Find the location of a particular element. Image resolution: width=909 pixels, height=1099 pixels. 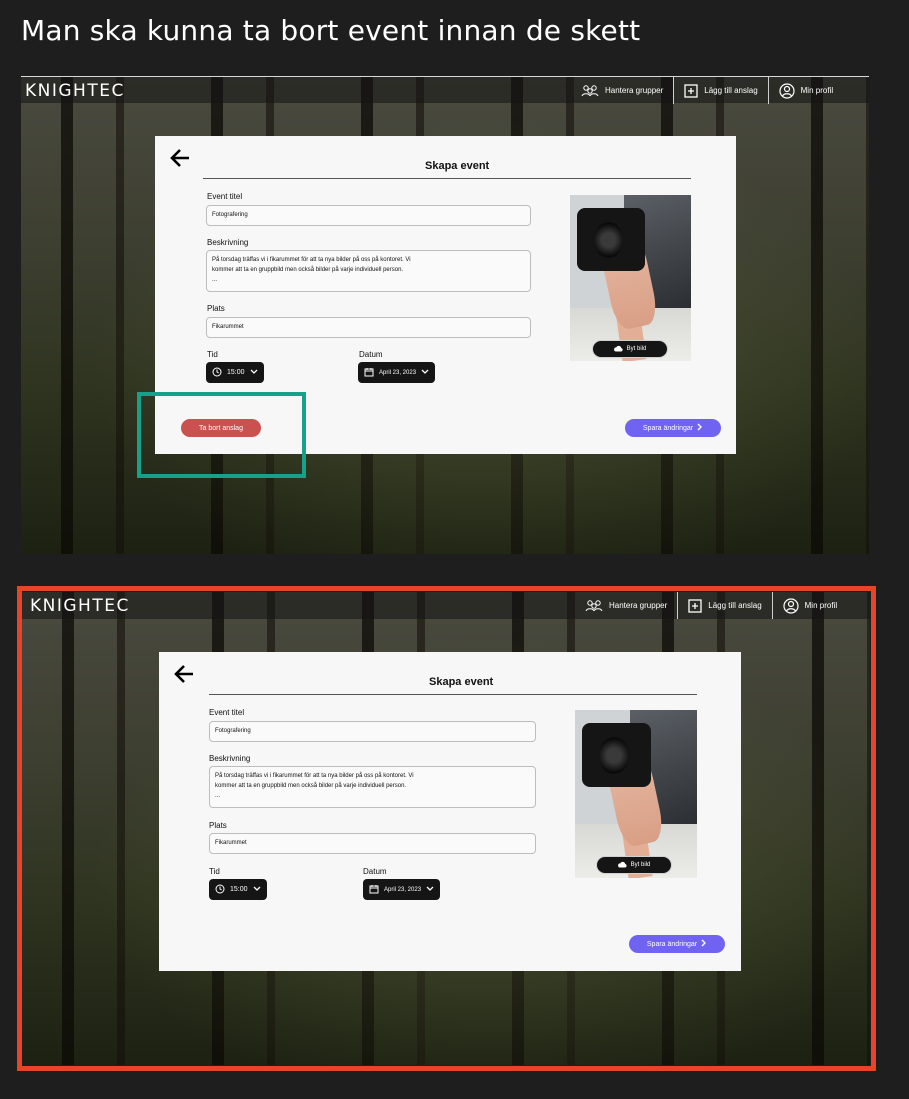

clock-icon is located at coordinates (217, 373).